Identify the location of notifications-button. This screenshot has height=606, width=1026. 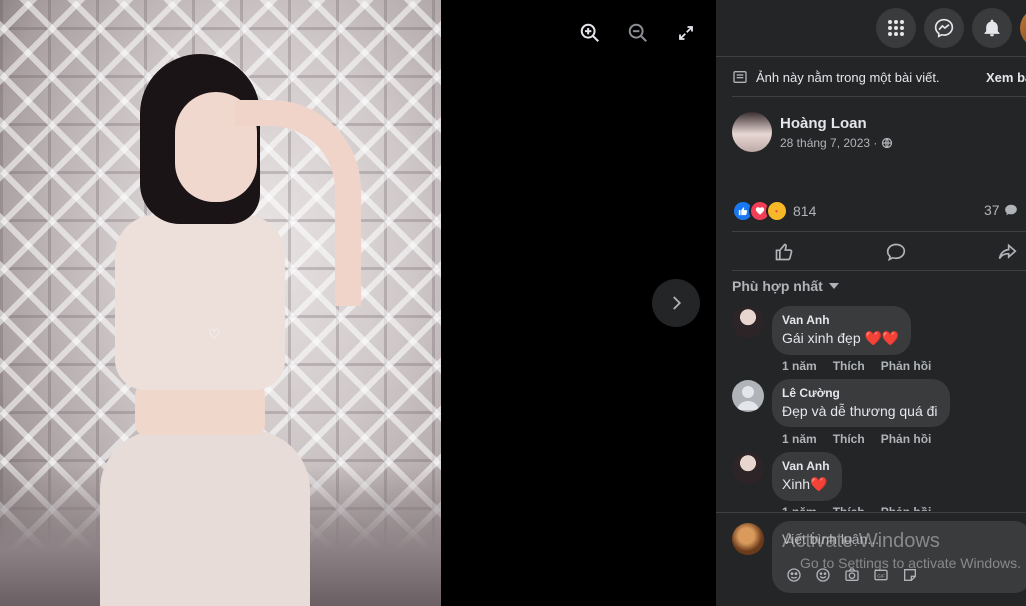
(992, 28).